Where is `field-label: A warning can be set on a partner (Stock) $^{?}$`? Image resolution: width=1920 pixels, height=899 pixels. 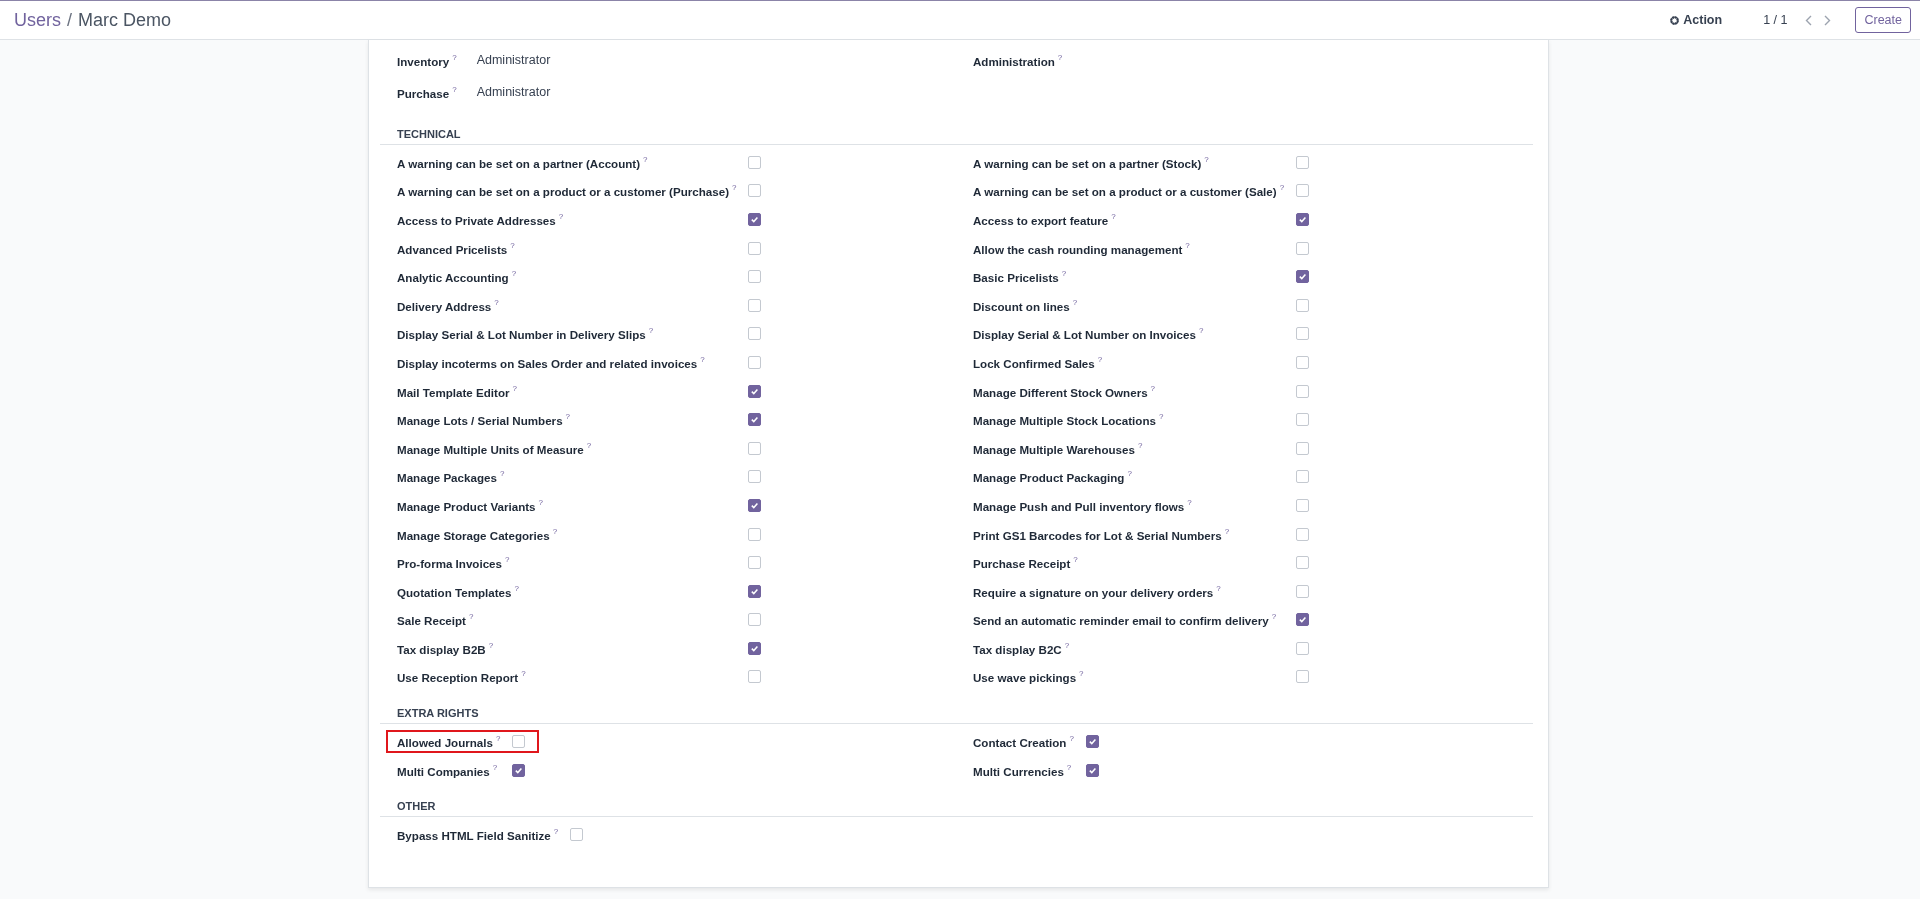
field-label: A warning can be set on a partner (Stock) $^{?}$ is located at coordinates (1091, 162).